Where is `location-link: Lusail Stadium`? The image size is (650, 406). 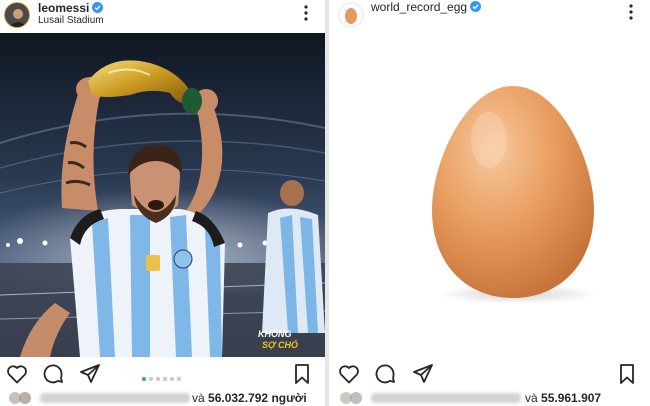 location-link: Lusail Stadium is located at coordinates (71, 20).